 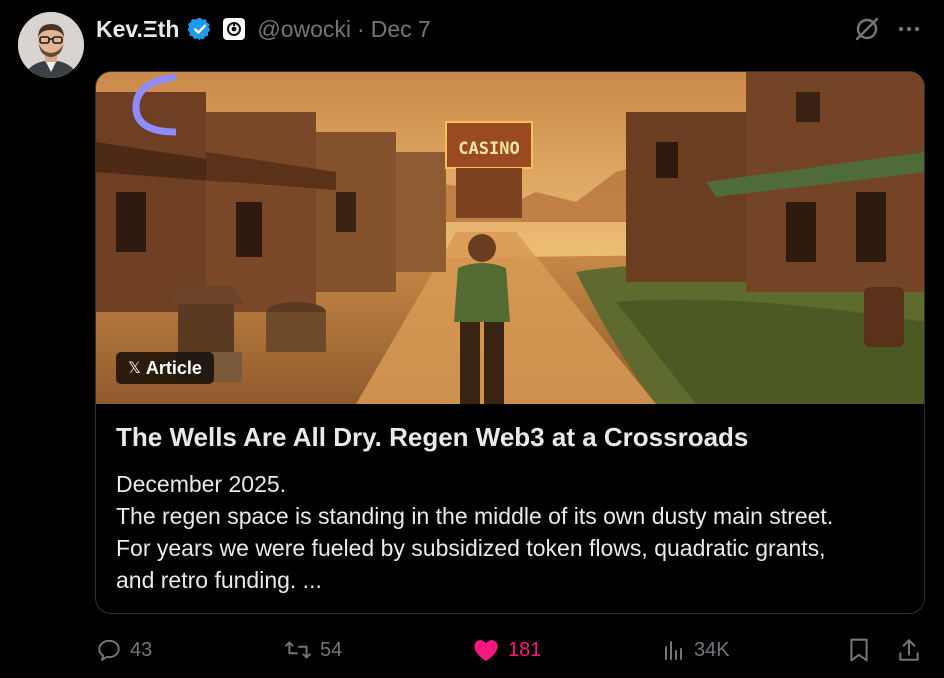 I want to click on casino-sign-text: CASINO, so click(x=488, y=149).